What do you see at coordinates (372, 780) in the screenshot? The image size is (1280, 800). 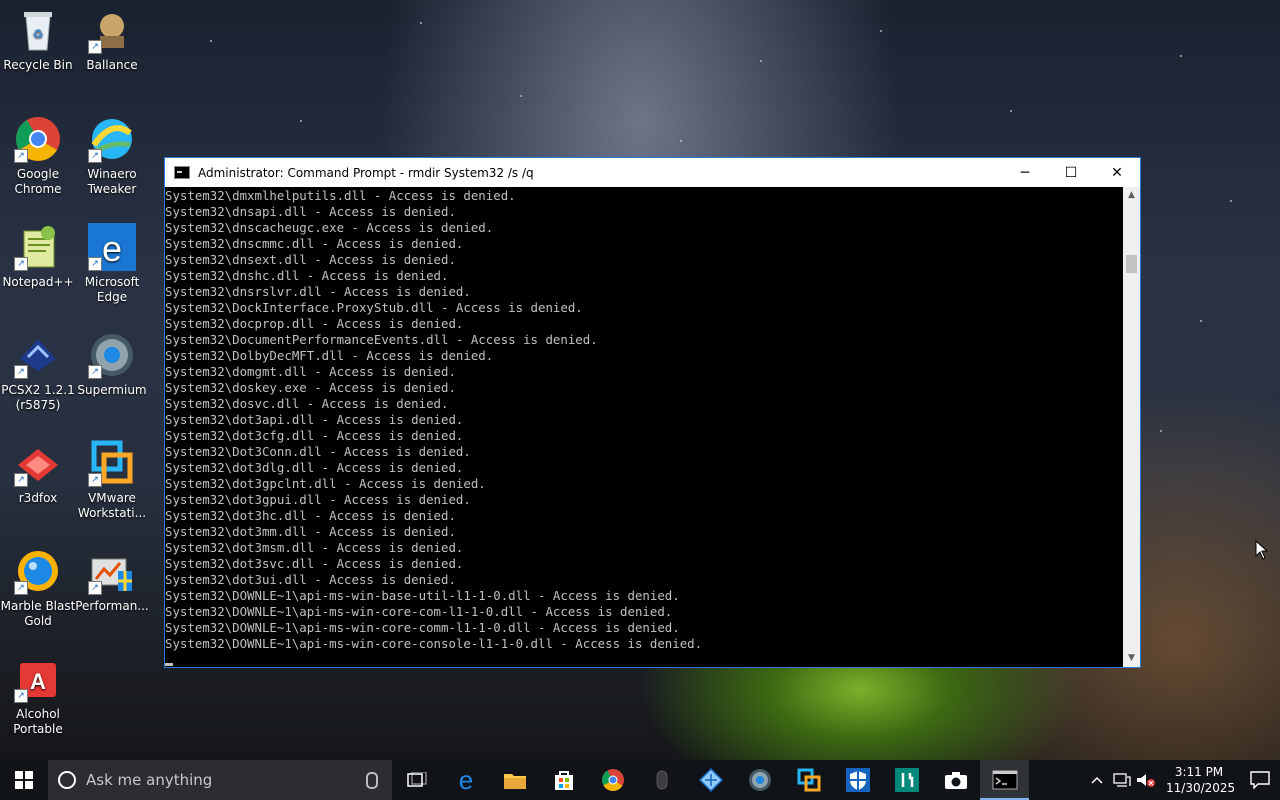 I see `microphone-icon` at bounding box center [372, 780].